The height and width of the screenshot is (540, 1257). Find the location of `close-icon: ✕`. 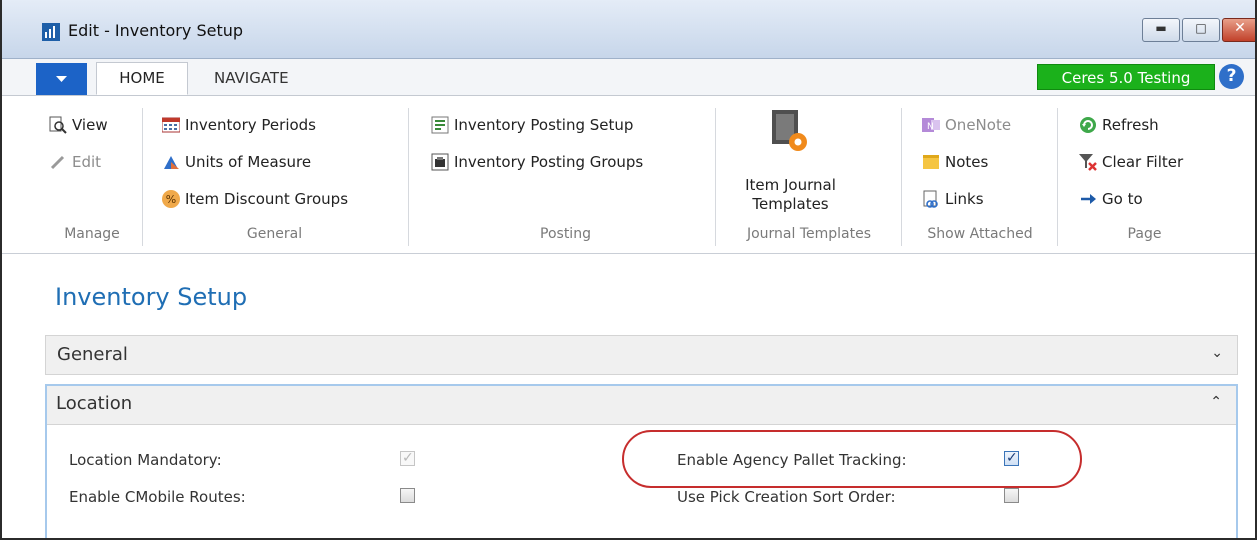

close-icon: ✕ is located at coordinates (1240, 28).